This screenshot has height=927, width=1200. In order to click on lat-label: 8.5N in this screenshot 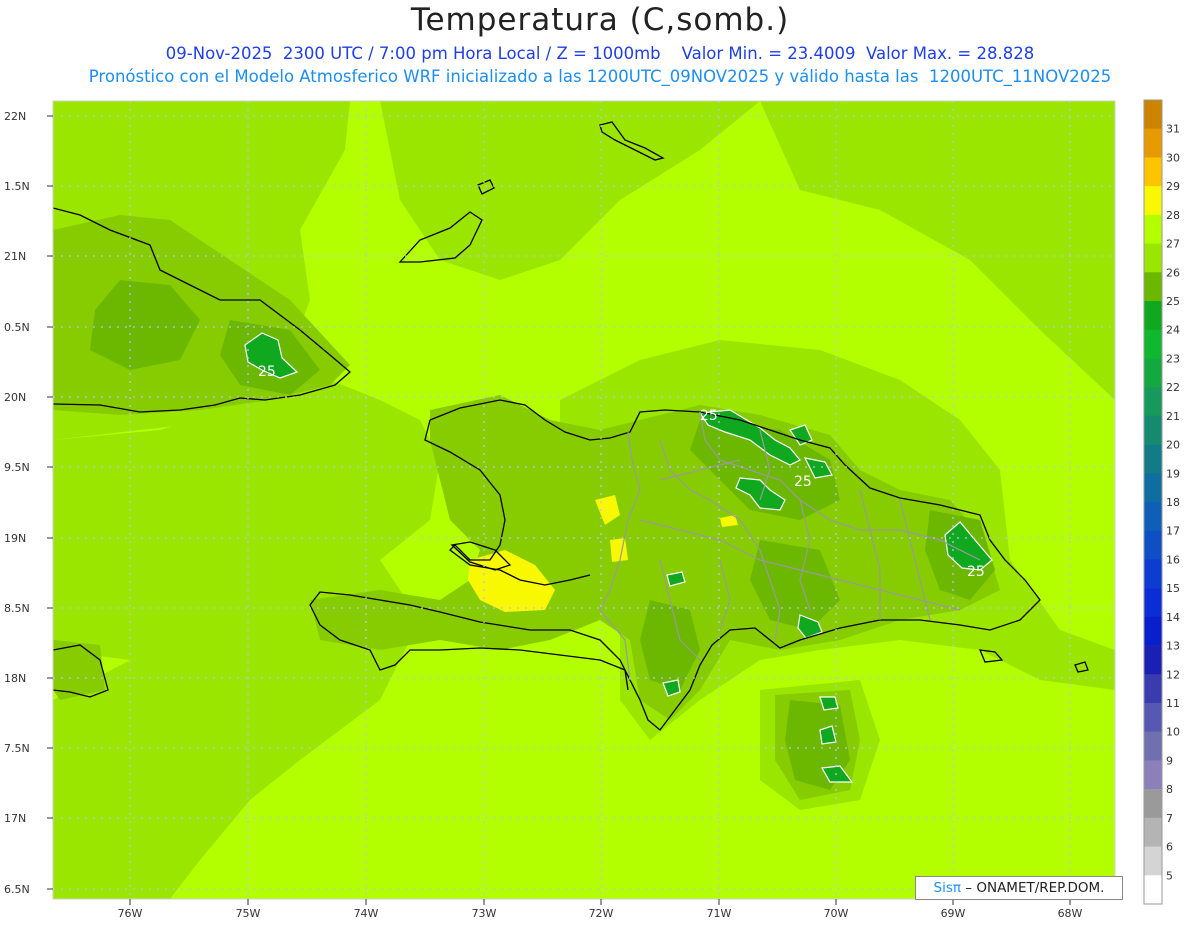, I will do `click(17, 608)`.